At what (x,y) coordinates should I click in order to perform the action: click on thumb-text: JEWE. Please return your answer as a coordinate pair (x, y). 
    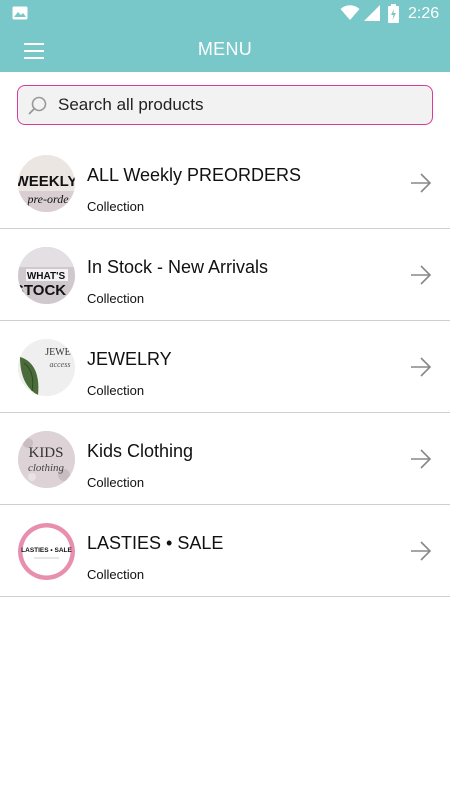
    Looking at the image, I should click on (58, 352).